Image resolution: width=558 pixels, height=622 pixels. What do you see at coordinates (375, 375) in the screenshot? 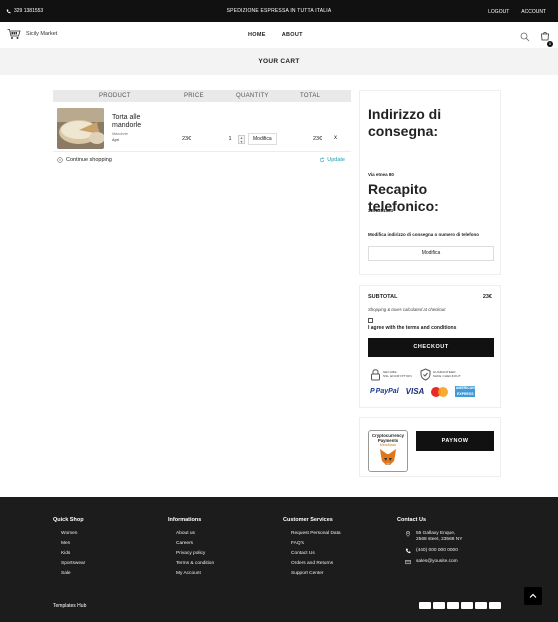
I see `lock-icon` at bounding box center [375, 375].